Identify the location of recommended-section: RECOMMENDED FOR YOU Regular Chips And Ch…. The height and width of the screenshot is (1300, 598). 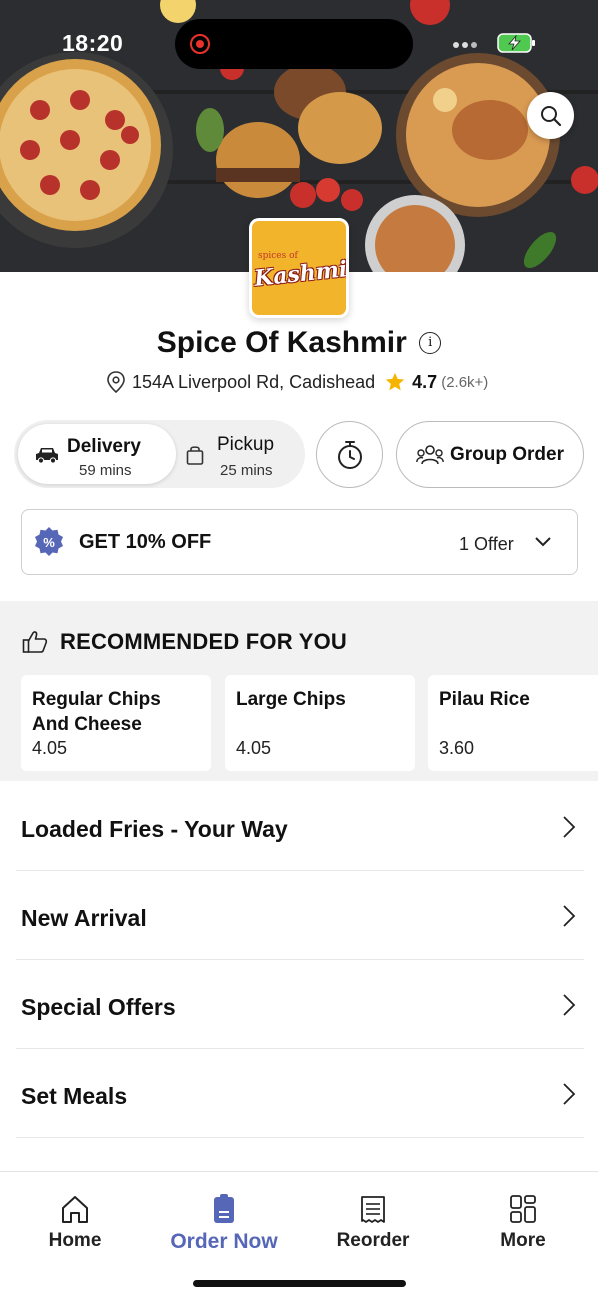
(299, 691).